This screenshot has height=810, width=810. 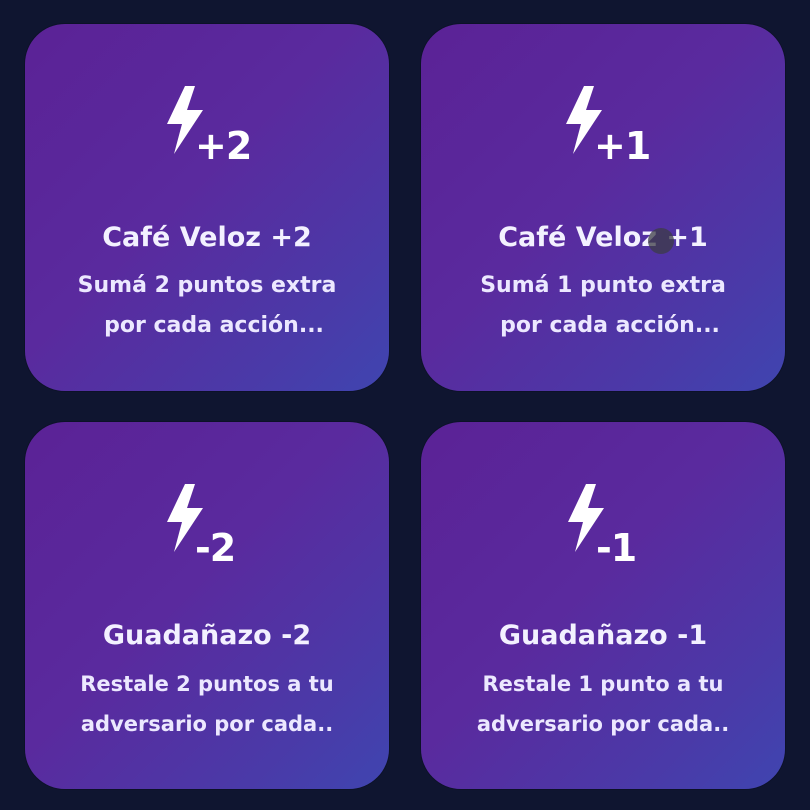 I want to click on powerup-icon-group: -1, so click(x=603, y=528).